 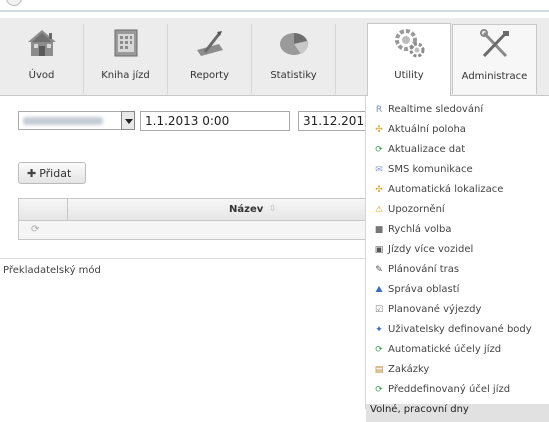 I want to click on nav-label: Utility, so click(x=409, y=75).